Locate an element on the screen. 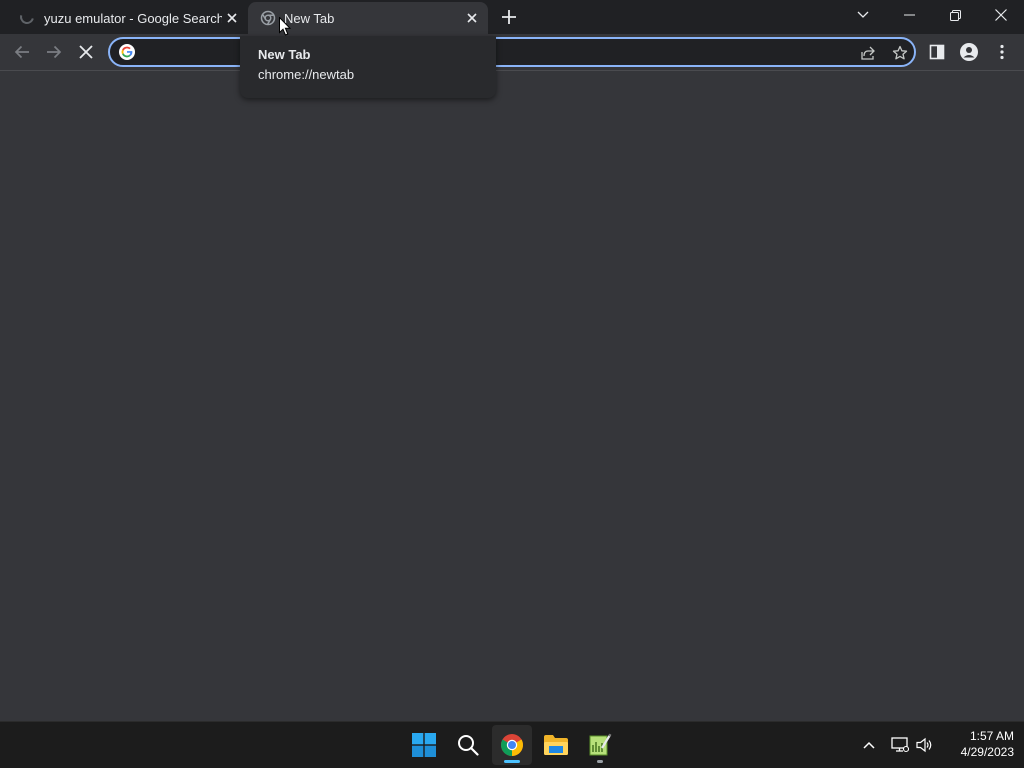 This screenshot has width=1024, height=768. start-button is located at coordinates (424, 745).